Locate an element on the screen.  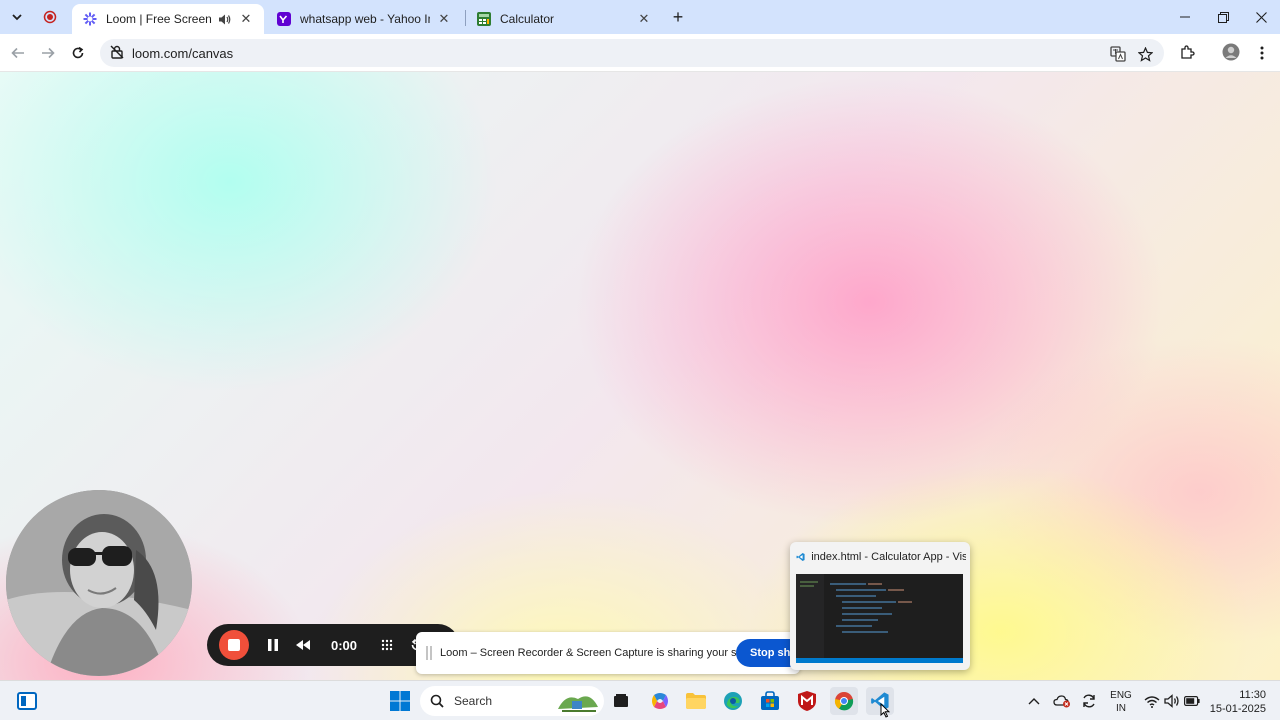
tab-loom: Loom | Free Screen & Video Recording ✕ is located at coordinates (168, 19).